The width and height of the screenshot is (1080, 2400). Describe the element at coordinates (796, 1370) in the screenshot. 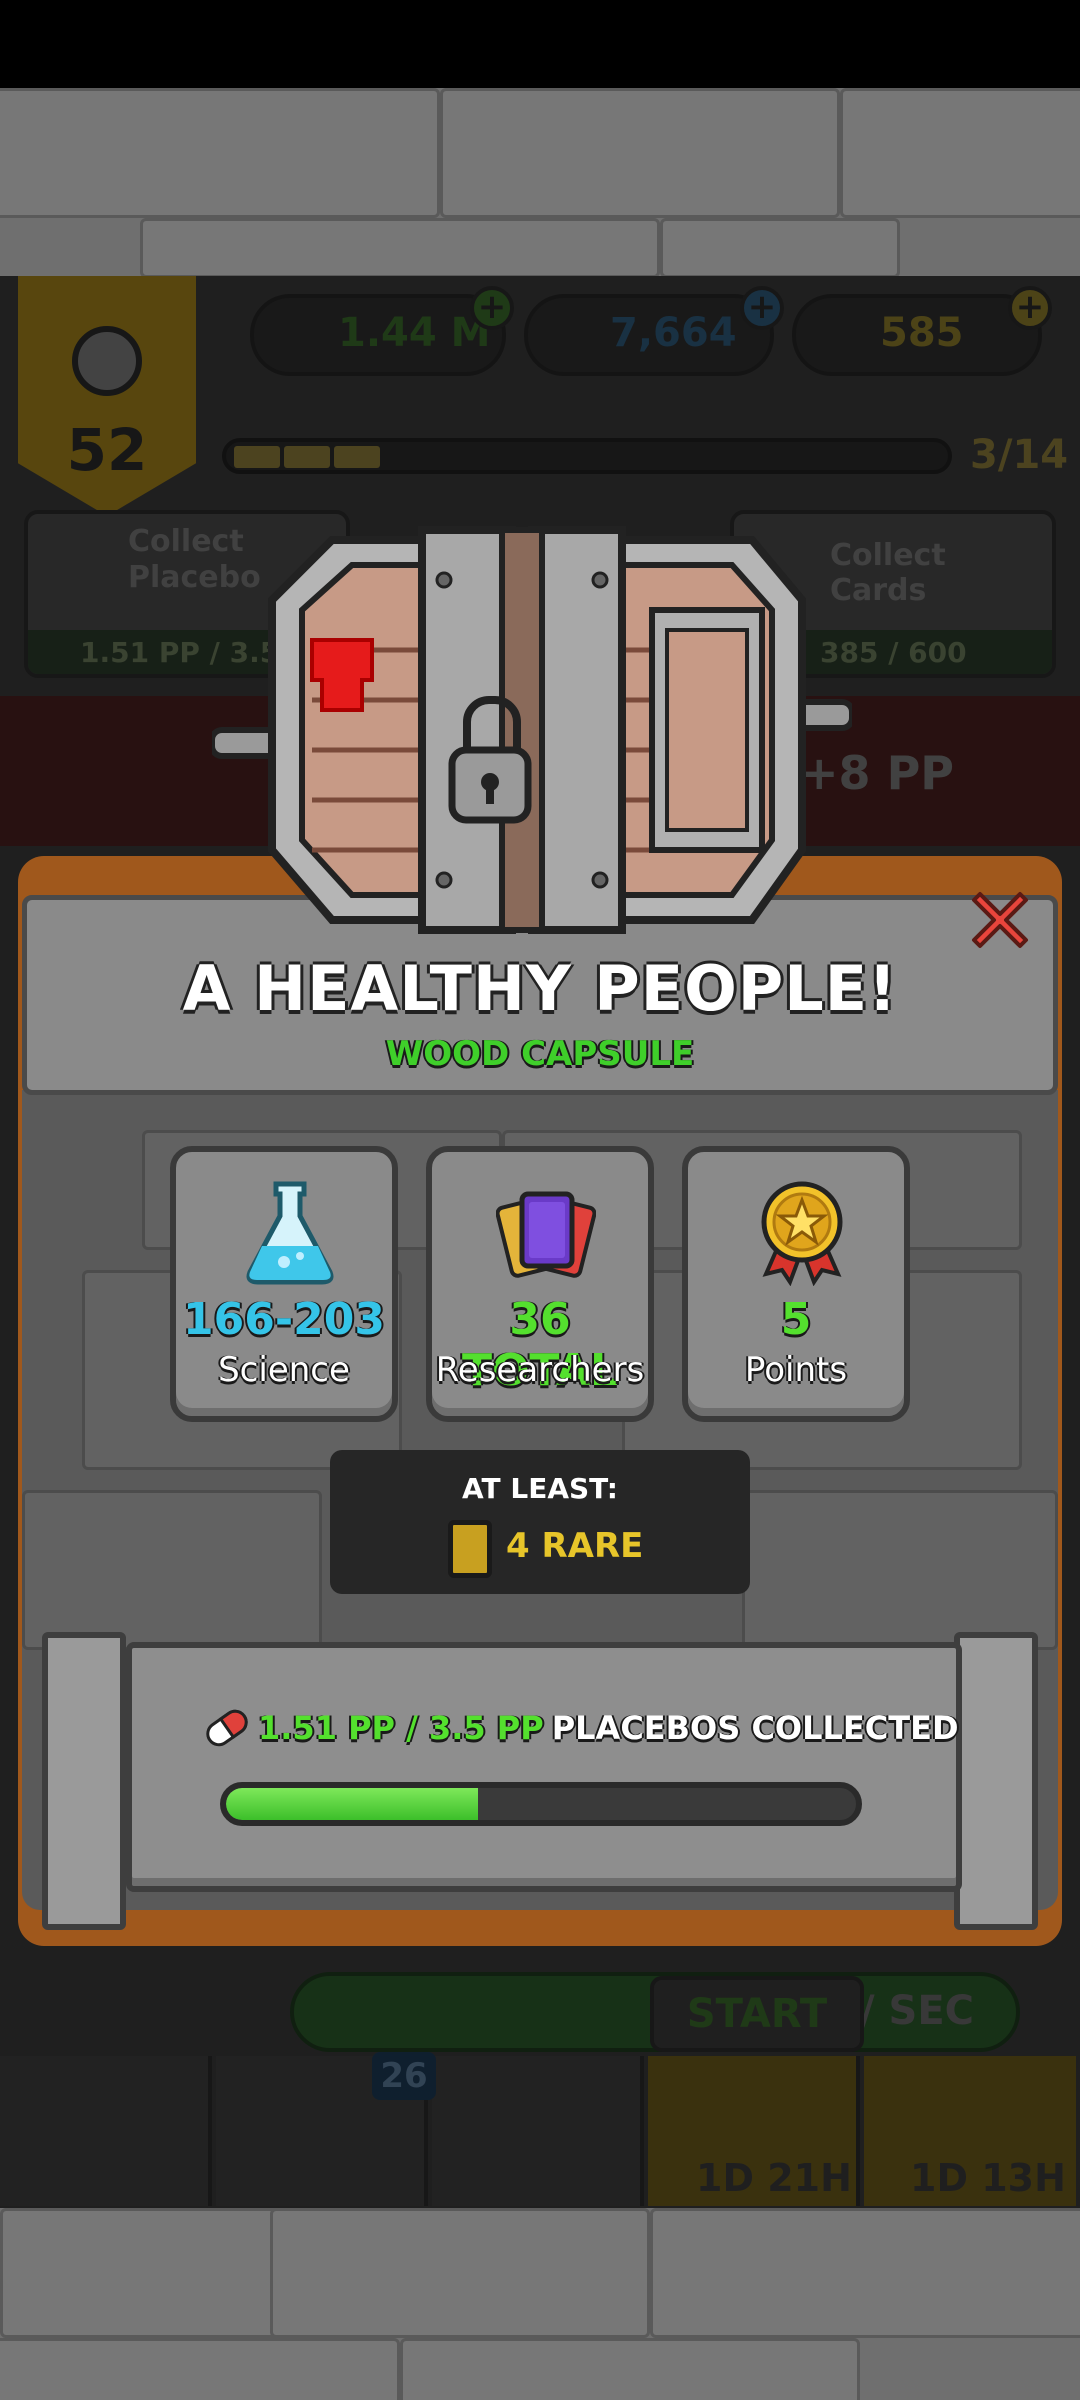

I see `points-label: Points` at that location.